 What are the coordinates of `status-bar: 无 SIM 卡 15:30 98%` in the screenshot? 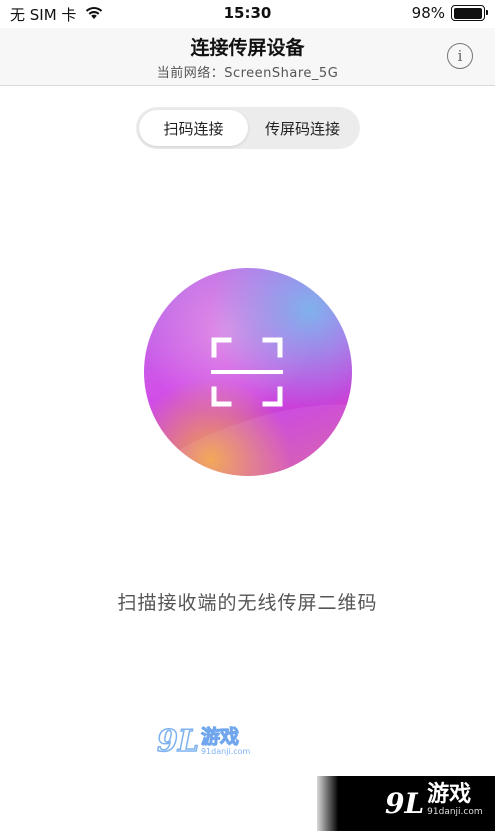 It's located at (247, 14).